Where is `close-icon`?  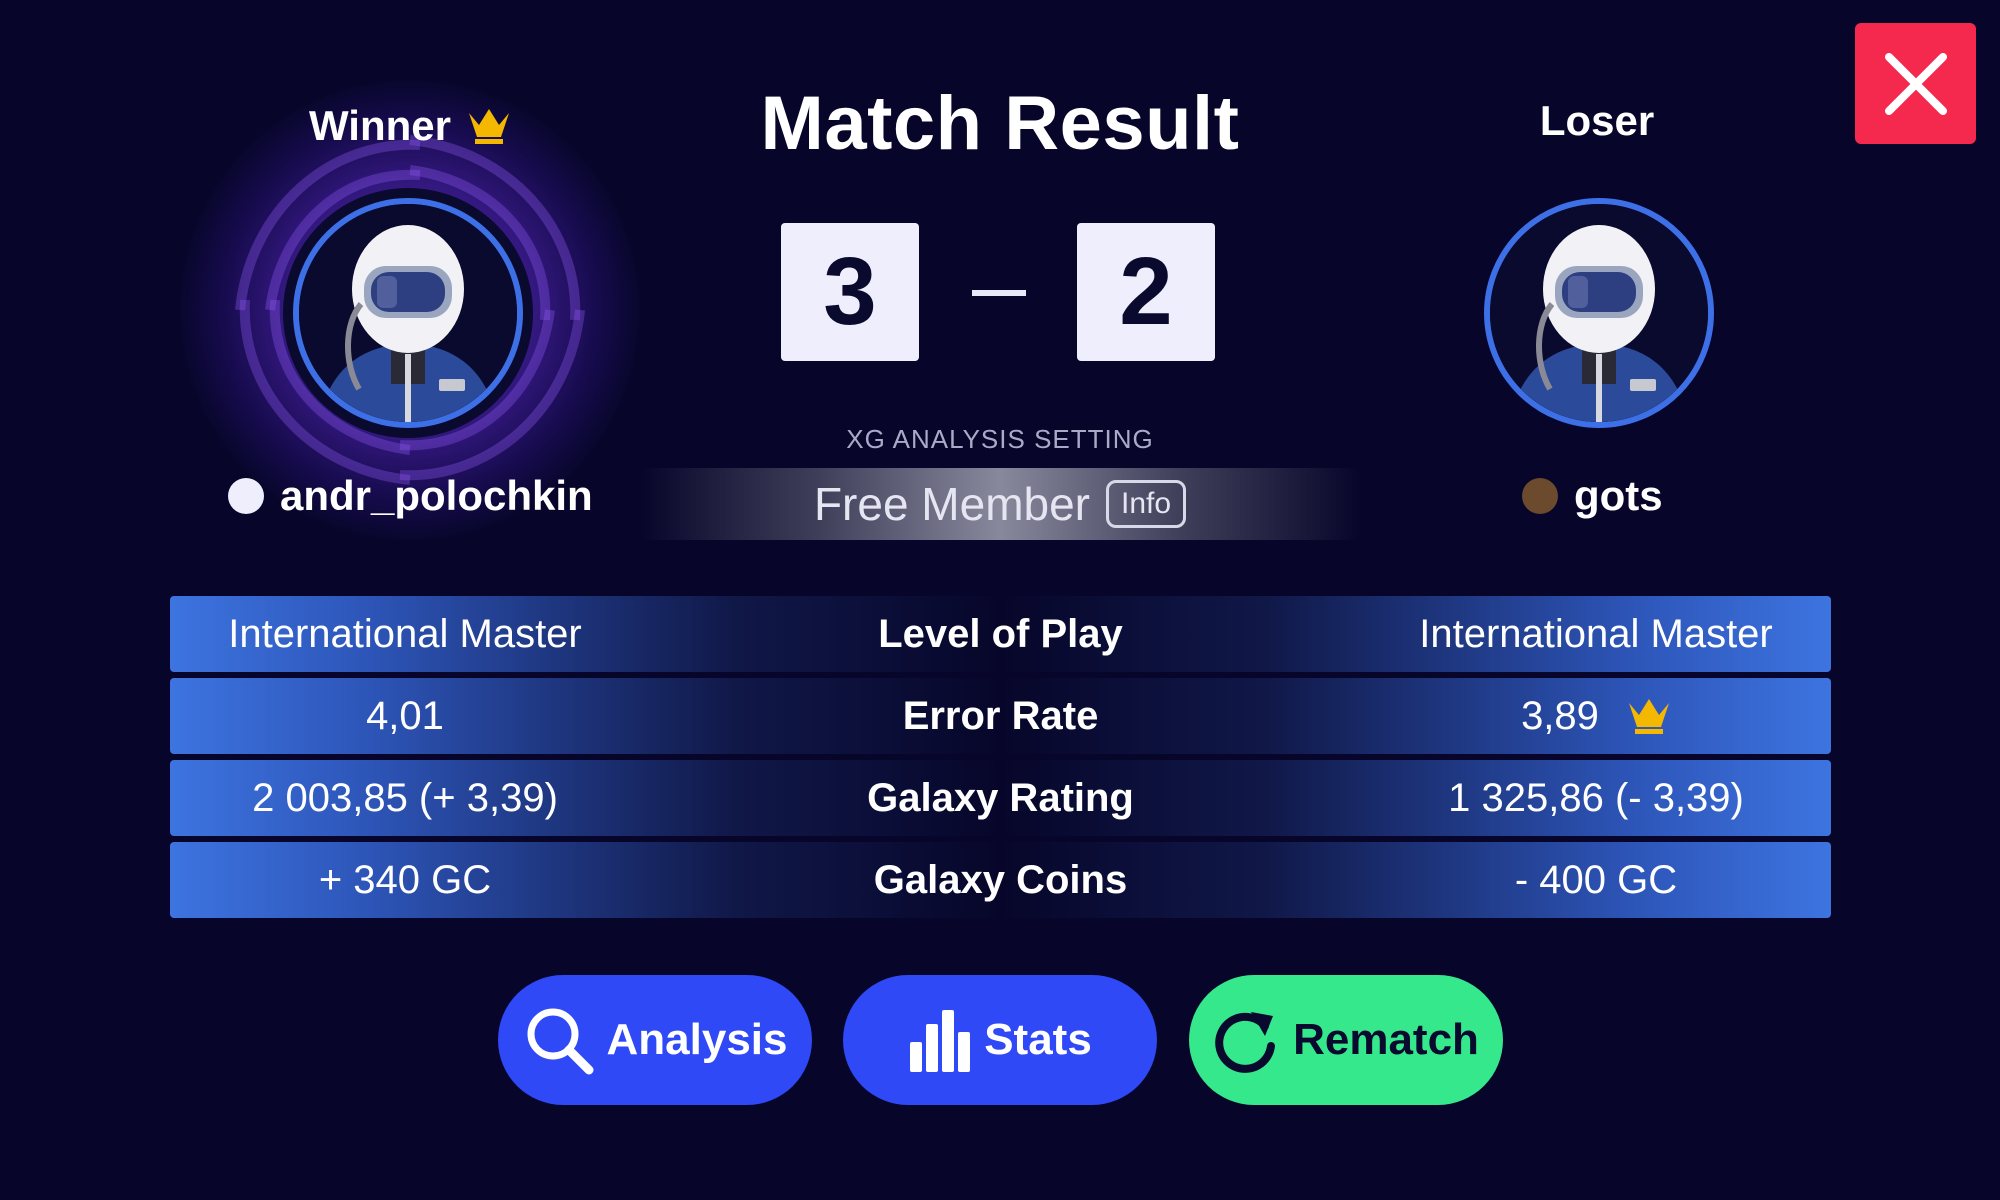 close-icon is located at coordinates (1915, 83).